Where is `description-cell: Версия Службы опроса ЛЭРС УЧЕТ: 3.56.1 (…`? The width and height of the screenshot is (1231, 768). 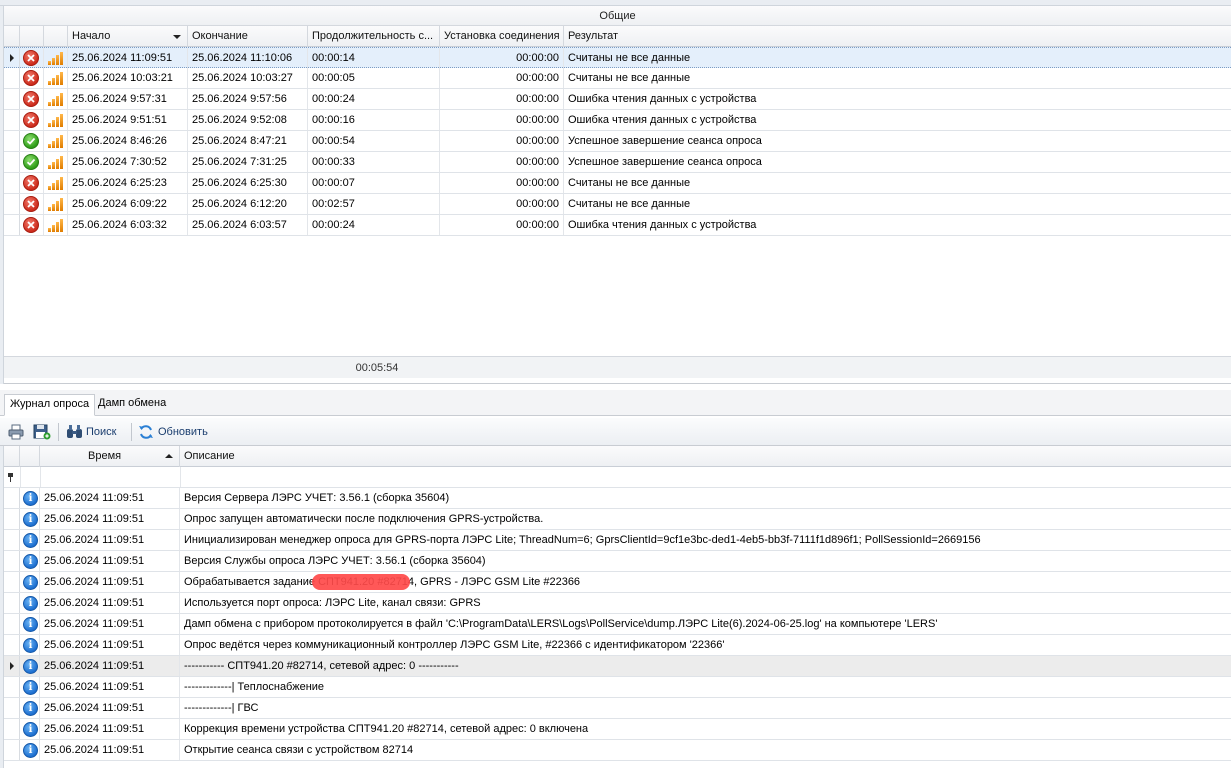
description-cell: Версия Службы опроса ЛЭРС УЧЕТ: 3.56.1 (… is located at coordinates (335, 561).